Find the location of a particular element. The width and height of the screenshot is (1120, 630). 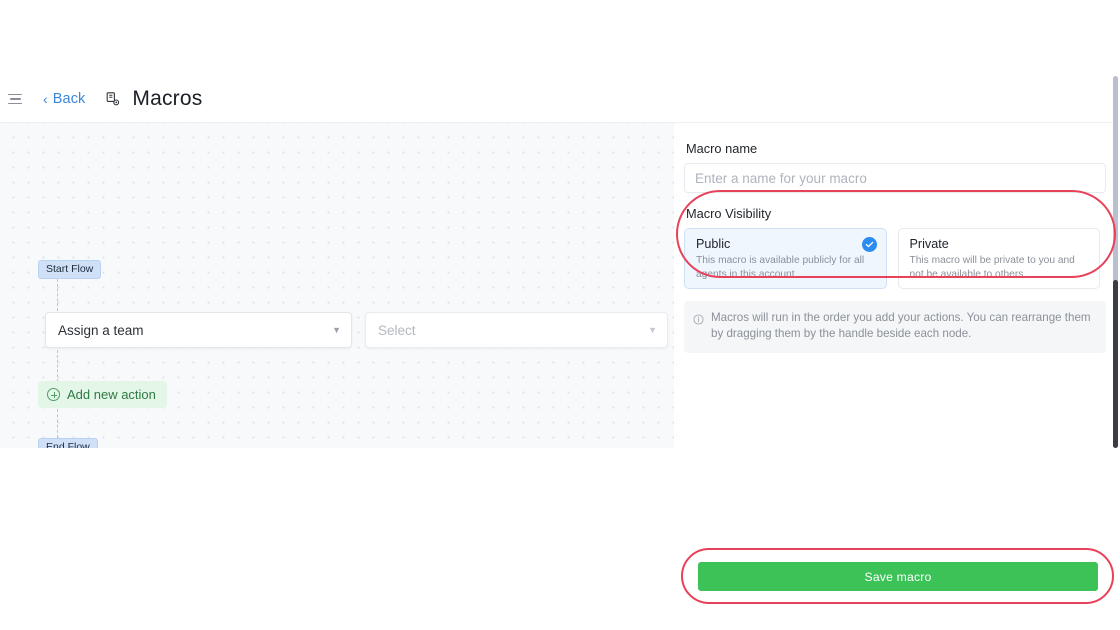

action-node: Assign a team ▼ Select ▼ is located at coordinates (356, 330).